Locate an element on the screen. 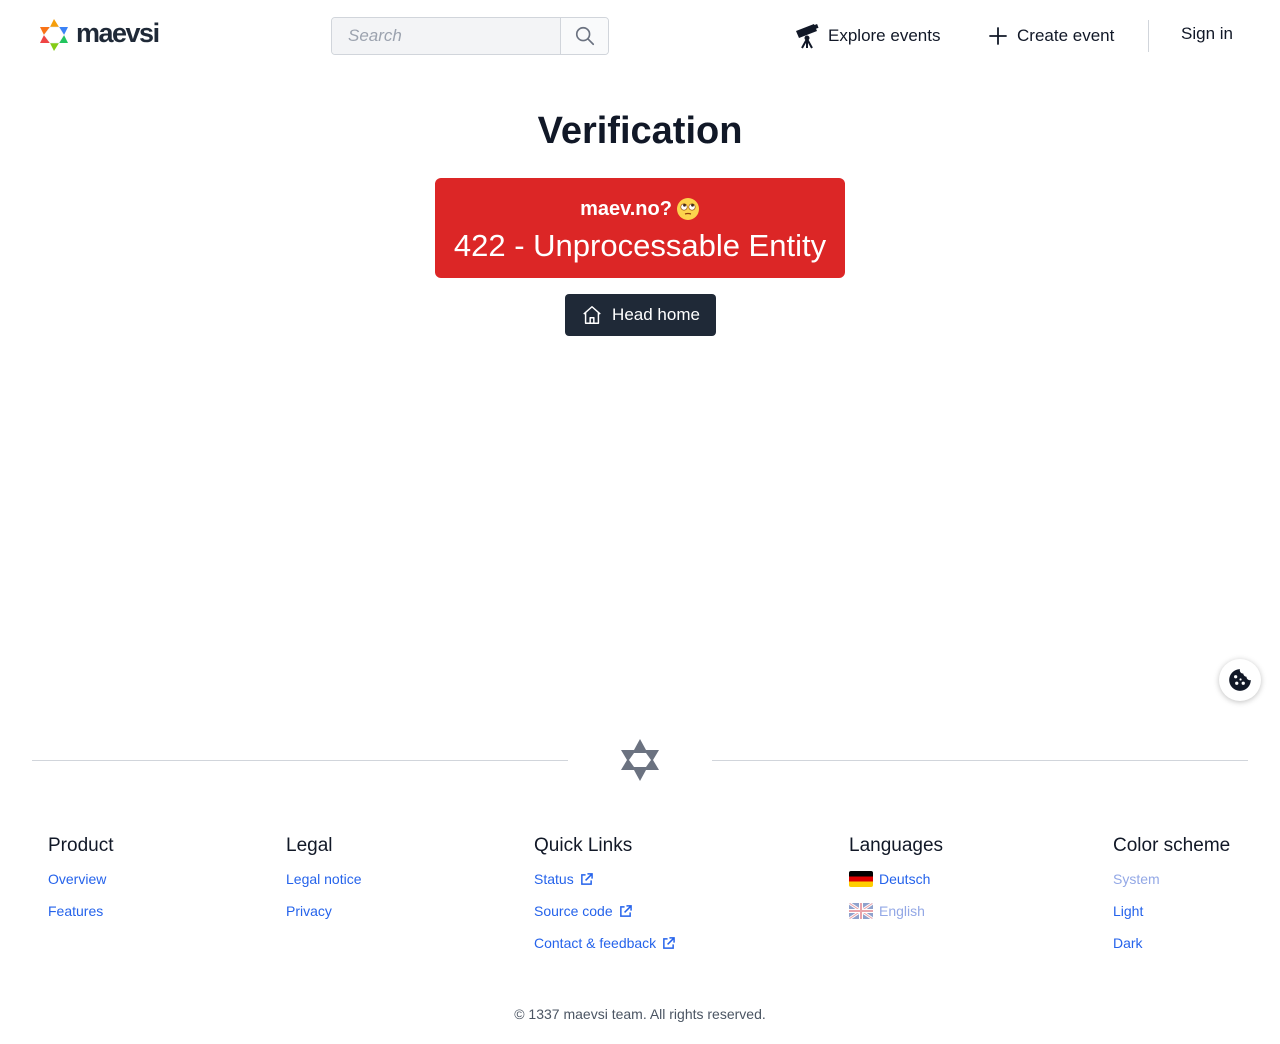 The width and height of the screenshot is (1280, 1044). cookie-icon is located at coordinates (1240, 680).